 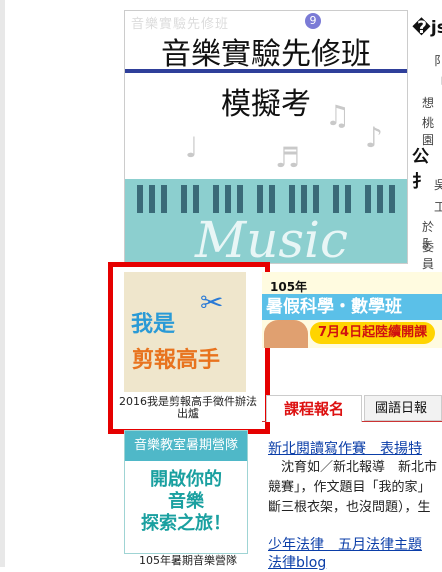 What do you see at coordinates (338, 115) in the screenshot?
I see `music-note-icon: ♫` at bounding box center [338, 115].